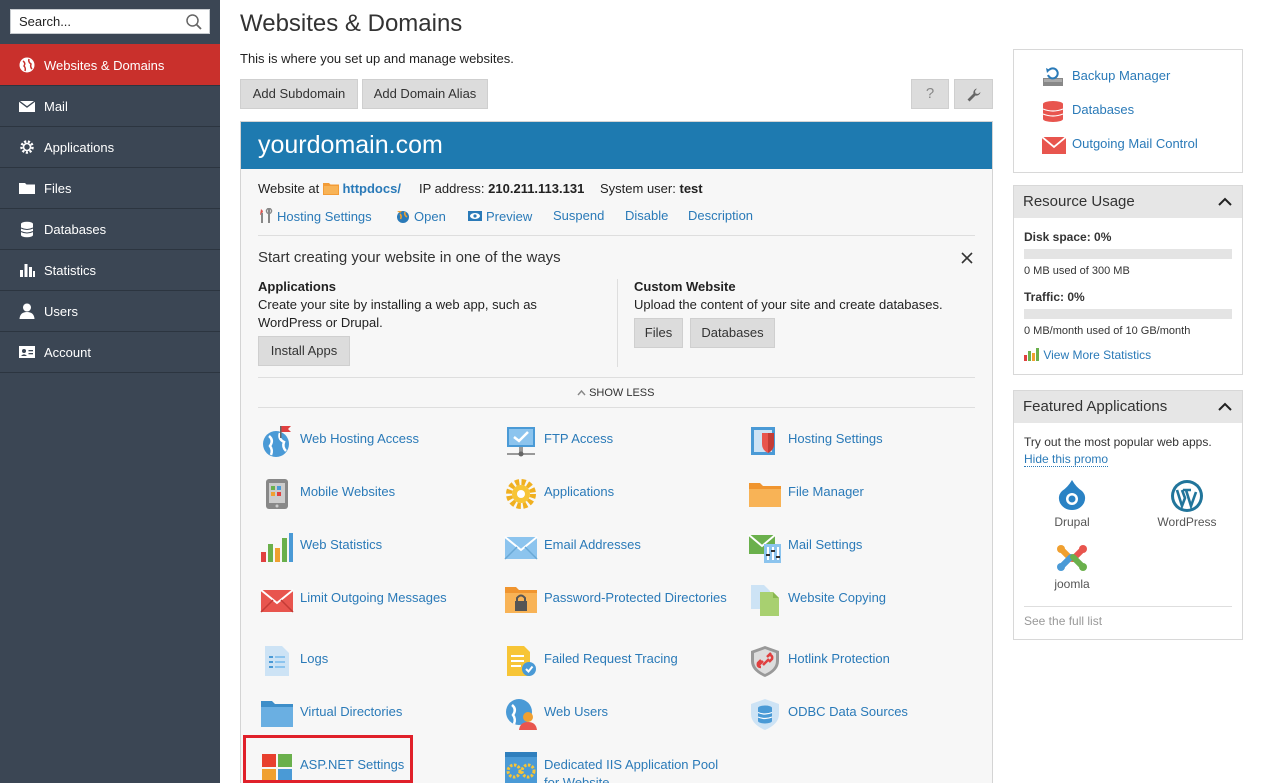  I want to click on featured-applications-header: Featured Applications, so click(1128, 407).